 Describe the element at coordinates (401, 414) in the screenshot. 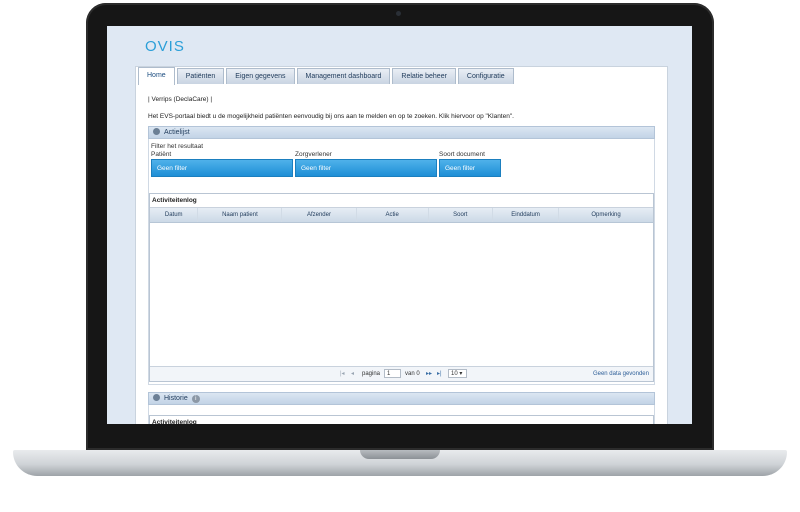

I see `historie-body: Activiteitenlog` at that location.